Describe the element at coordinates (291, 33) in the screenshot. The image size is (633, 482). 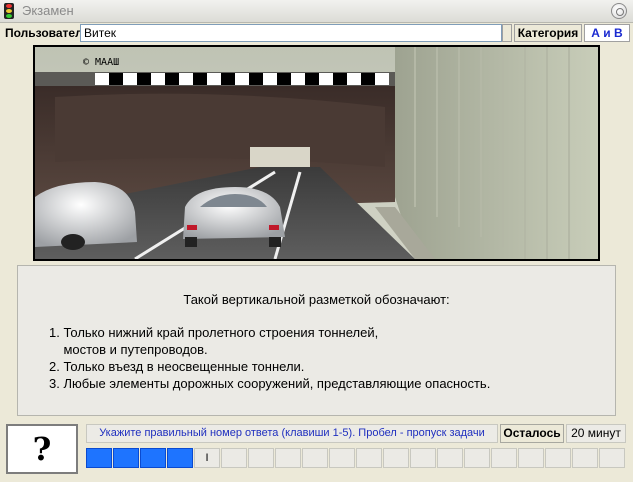
I see `user-name-field: Витек` at that location.